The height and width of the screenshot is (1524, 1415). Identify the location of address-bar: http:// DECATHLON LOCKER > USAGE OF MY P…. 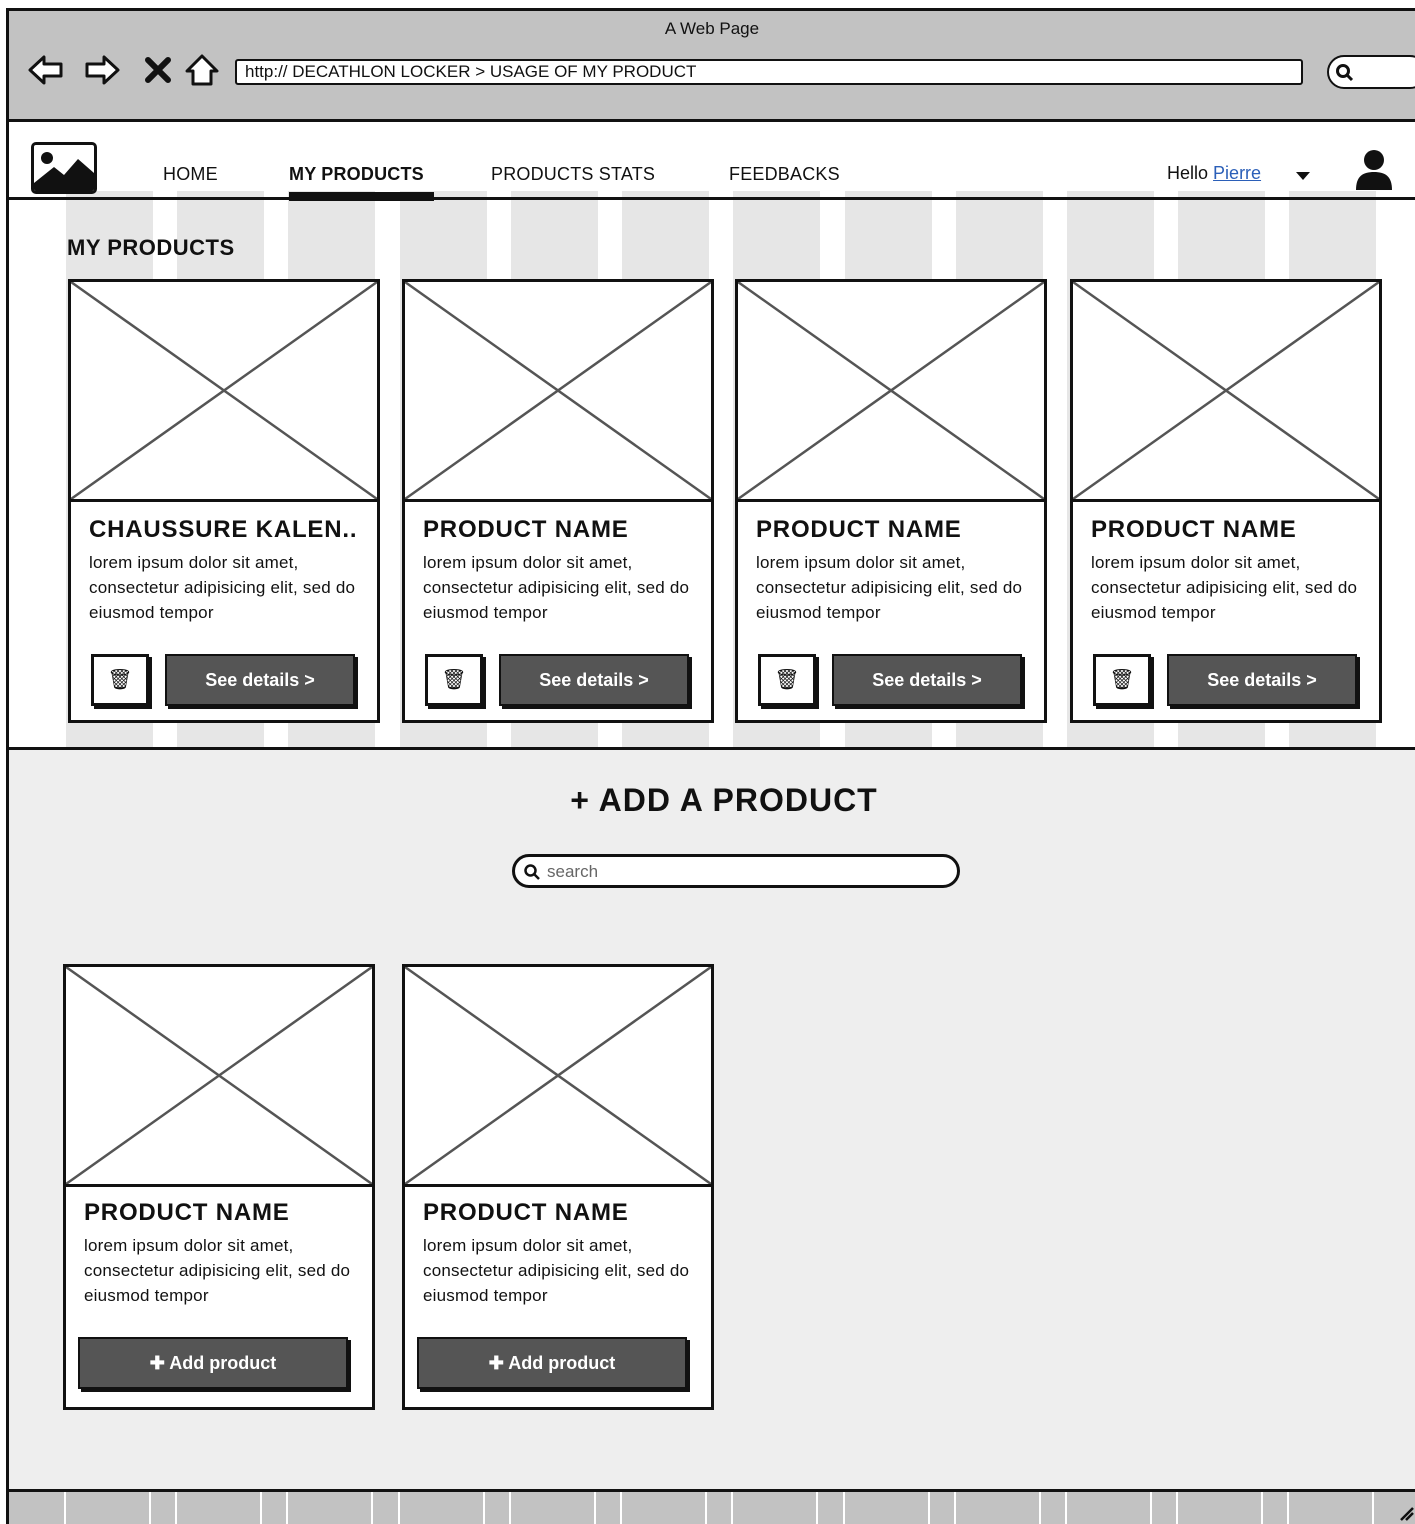
(769, 72).